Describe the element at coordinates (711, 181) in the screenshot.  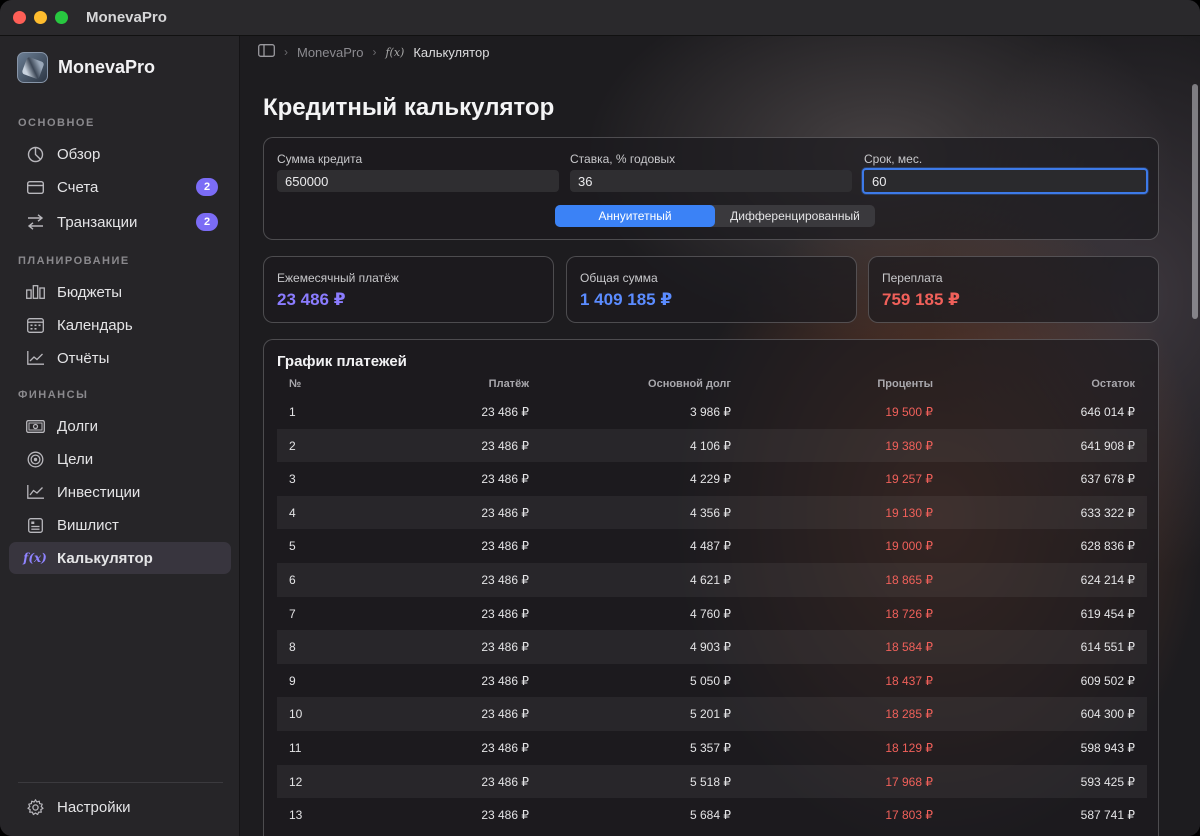
I see `rate-input: 36` at that location.